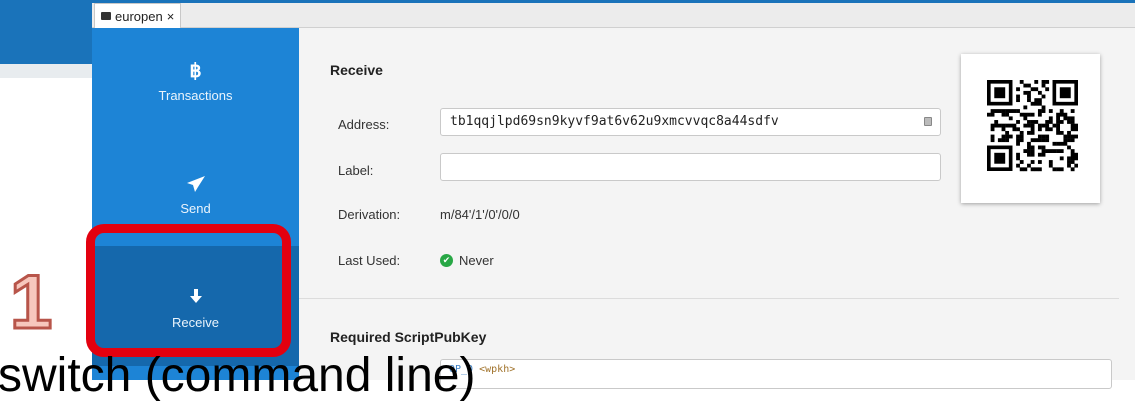  I want to click on address-label: Address:, so click(364, 124).